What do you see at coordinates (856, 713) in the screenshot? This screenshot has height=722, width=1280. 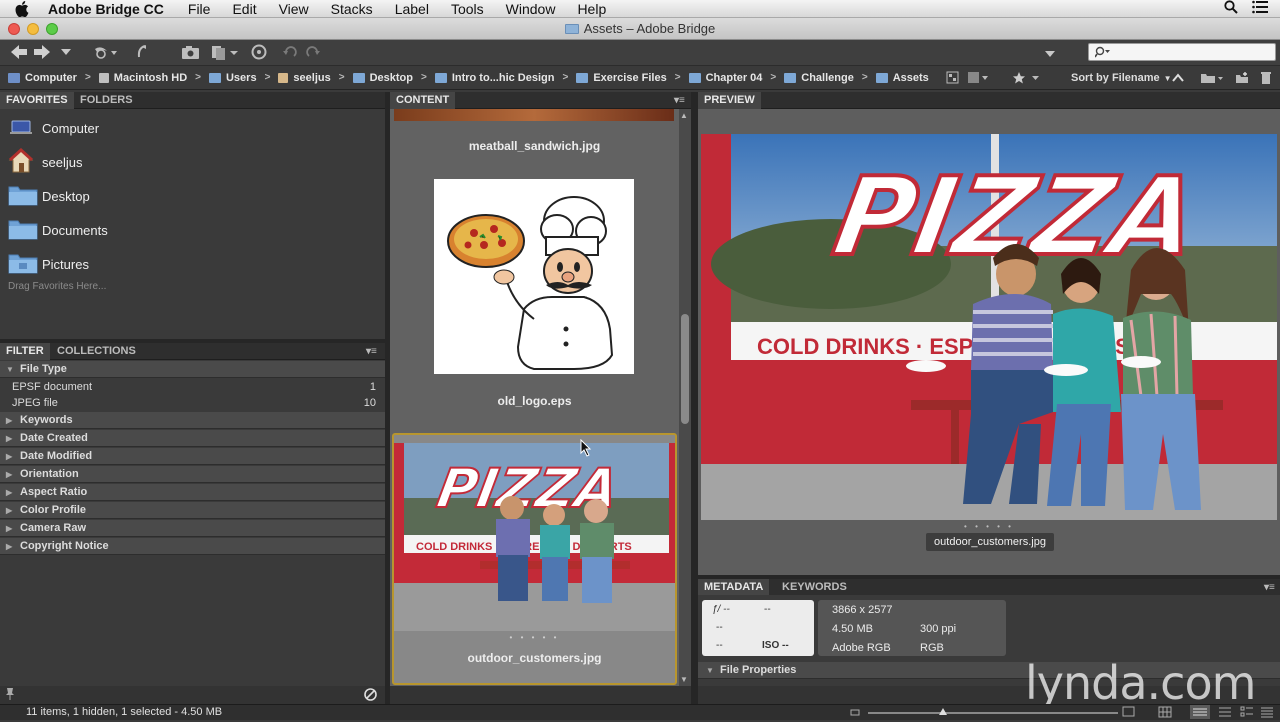 I see `zoom-out-icon` at bounding box center [856, 713].